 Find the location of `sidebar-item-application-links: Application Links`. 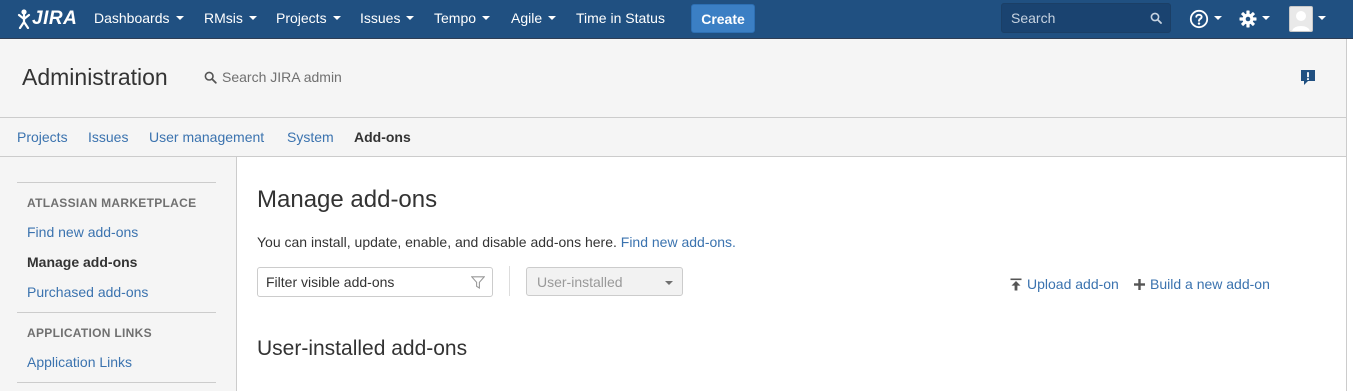

sidebar-item-application-links: Application Links is located at coordinates (79, 362).